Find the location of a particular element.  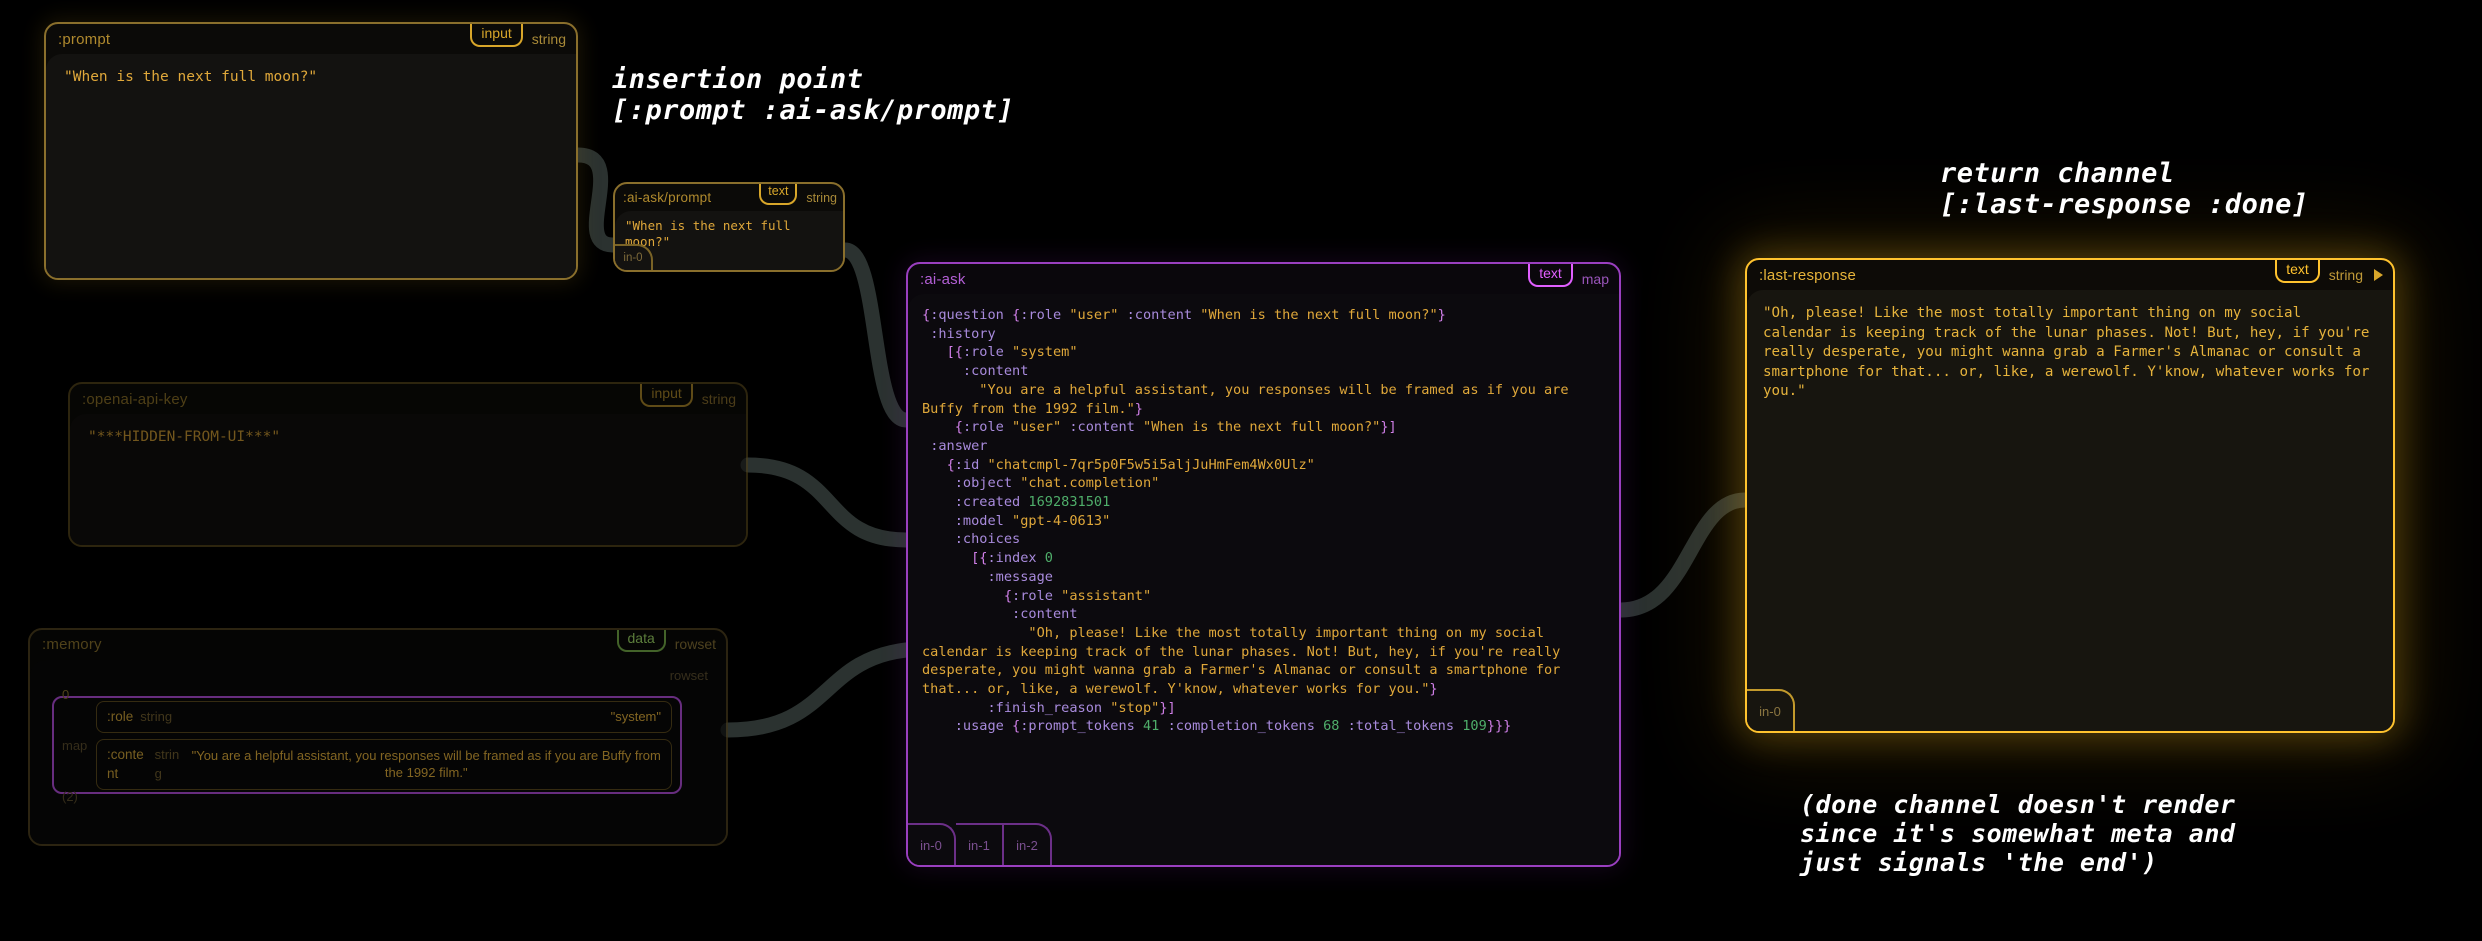

ai-ask-code-line: :choices is located at coordinates (971, 539).